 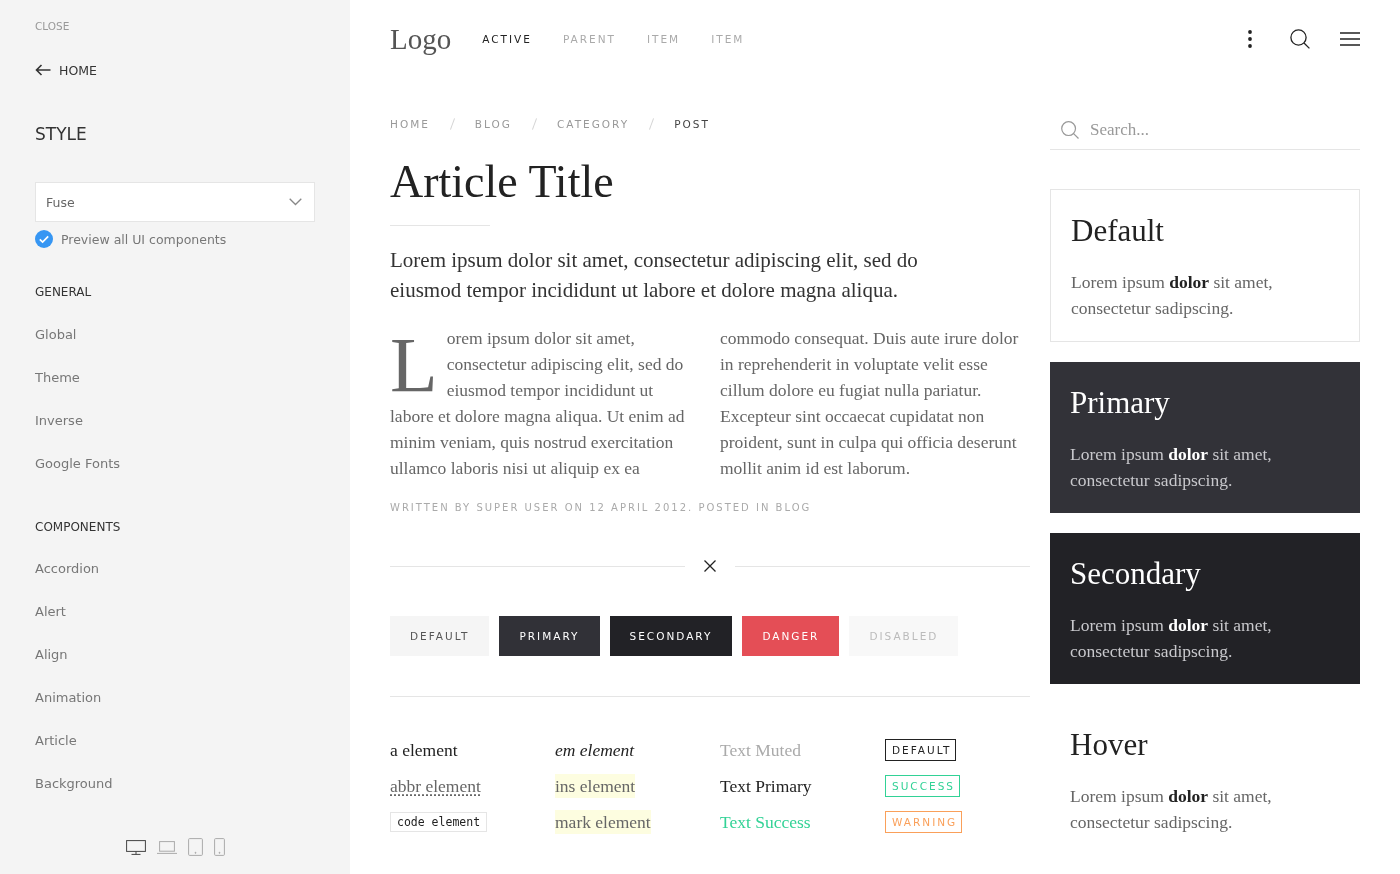 I want to click on text-link: a element, so click(x=424, y=750).